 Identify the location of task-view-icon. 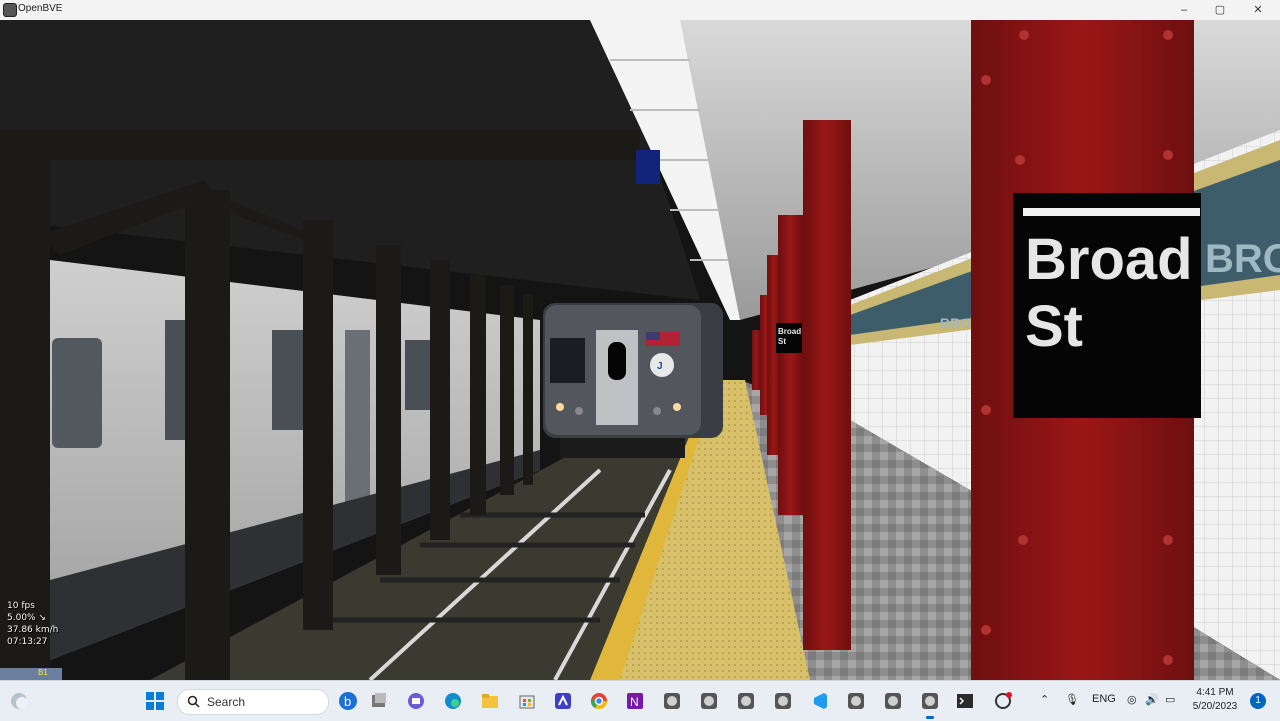
(379, 701).